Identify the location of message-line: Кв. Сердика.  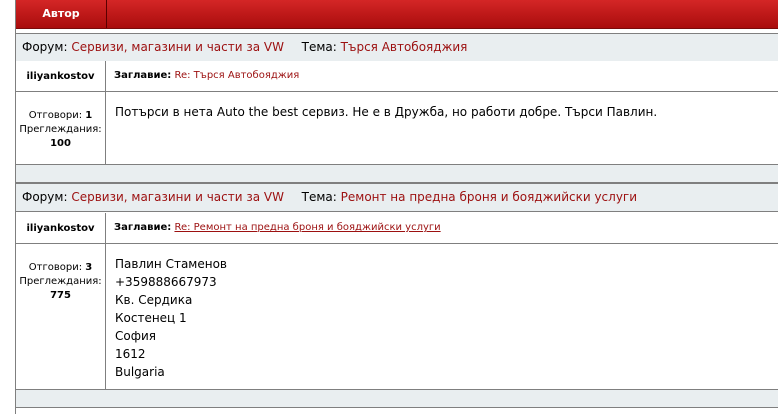
(154, 300).